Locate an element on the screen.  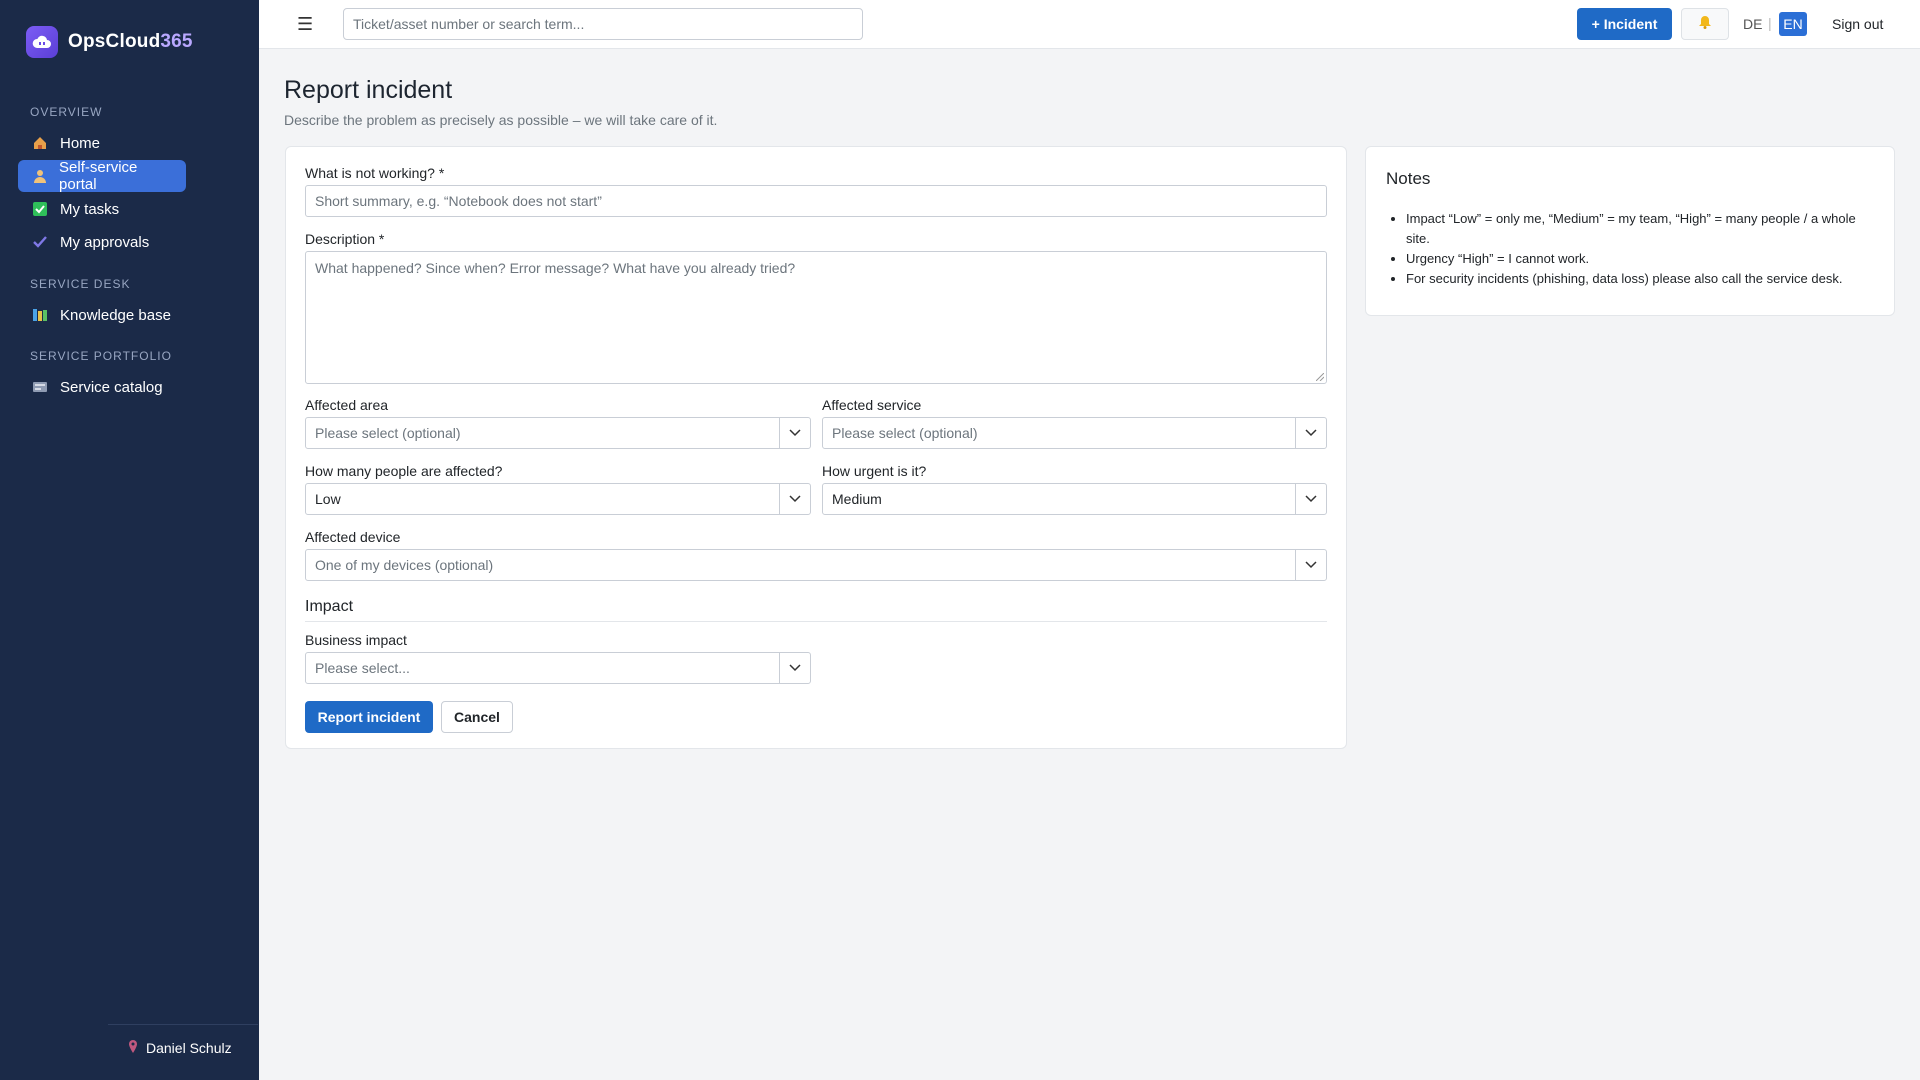
new-incident-button: + Incident is located at coordinates (1624, 24).